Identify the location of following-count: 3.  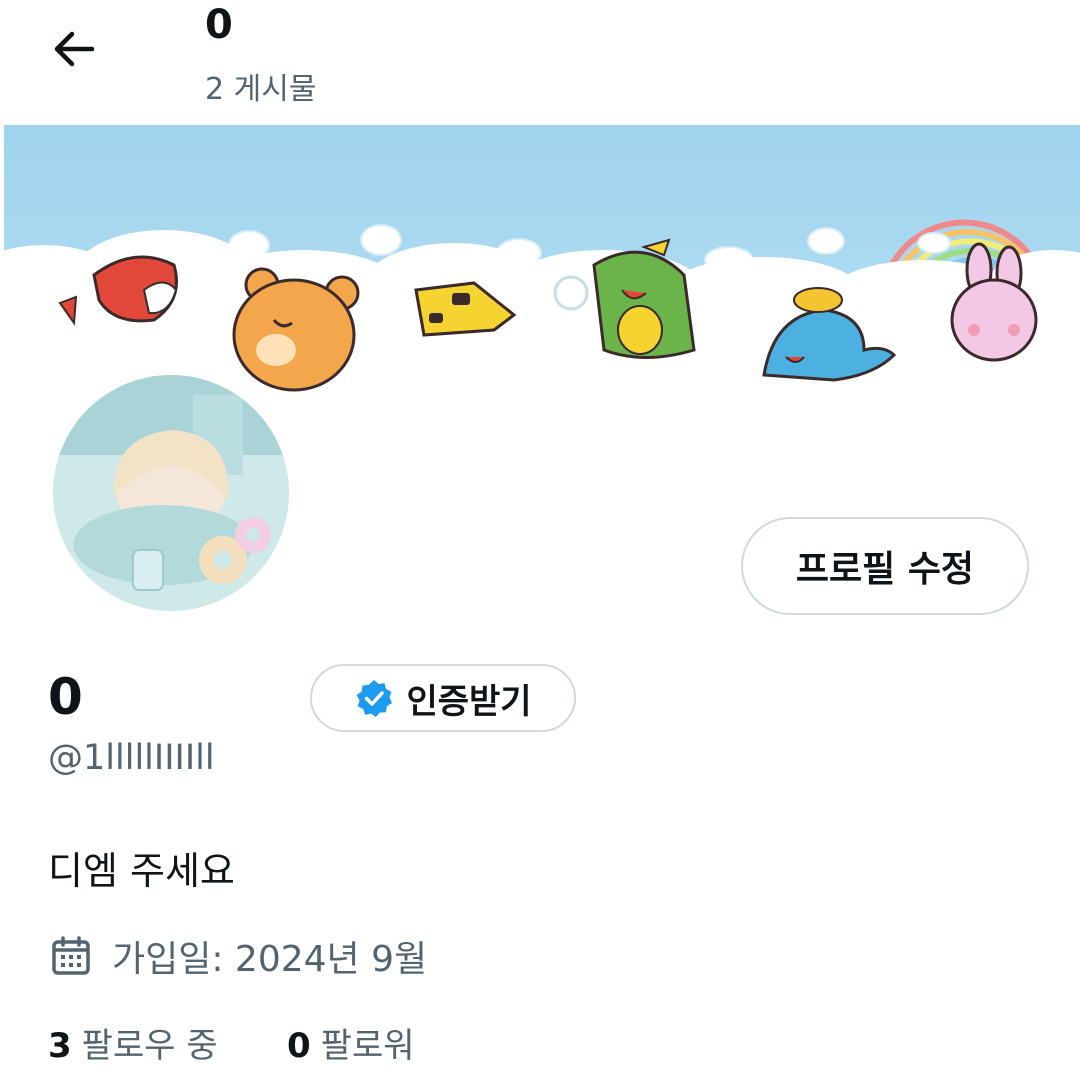
(60, 1046).